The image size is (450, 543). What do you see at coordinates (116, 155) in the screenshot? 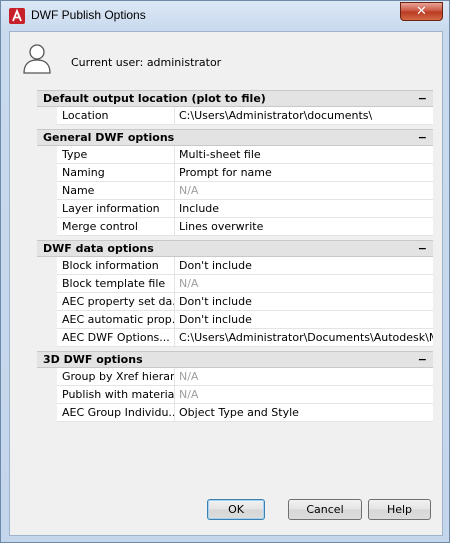
I see `property-name: Type` at bounding box center [116, 155].